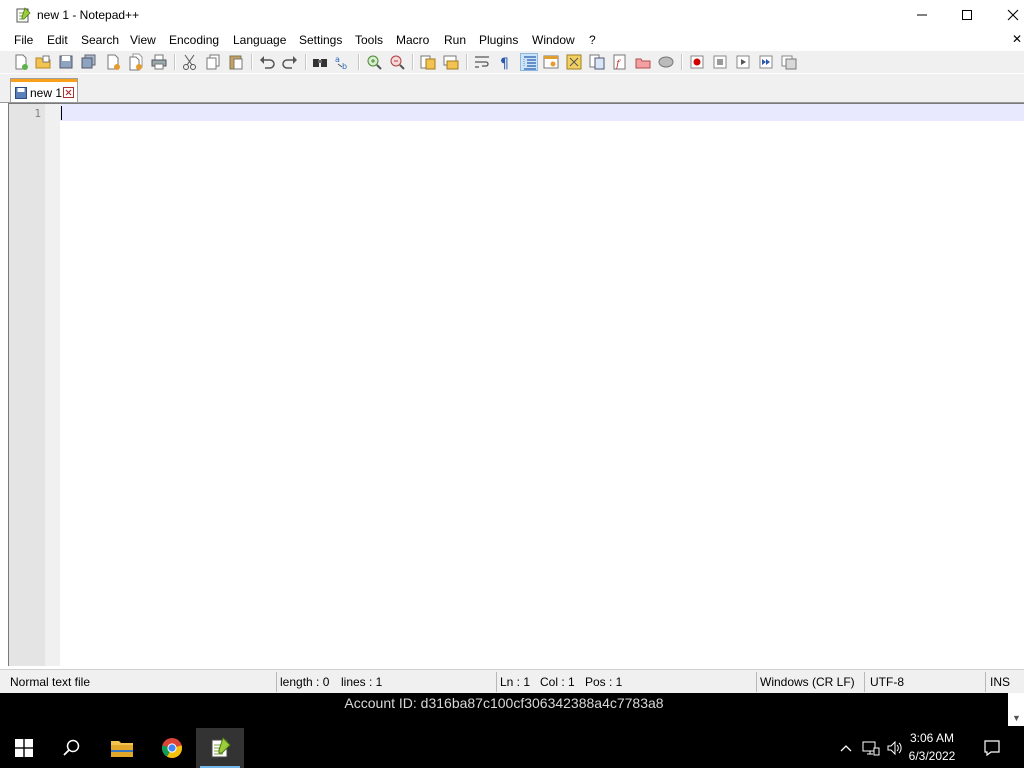 The width and height of the screenshot is (1024, 768). I want to click on document-list-icon, so click(597, 62).